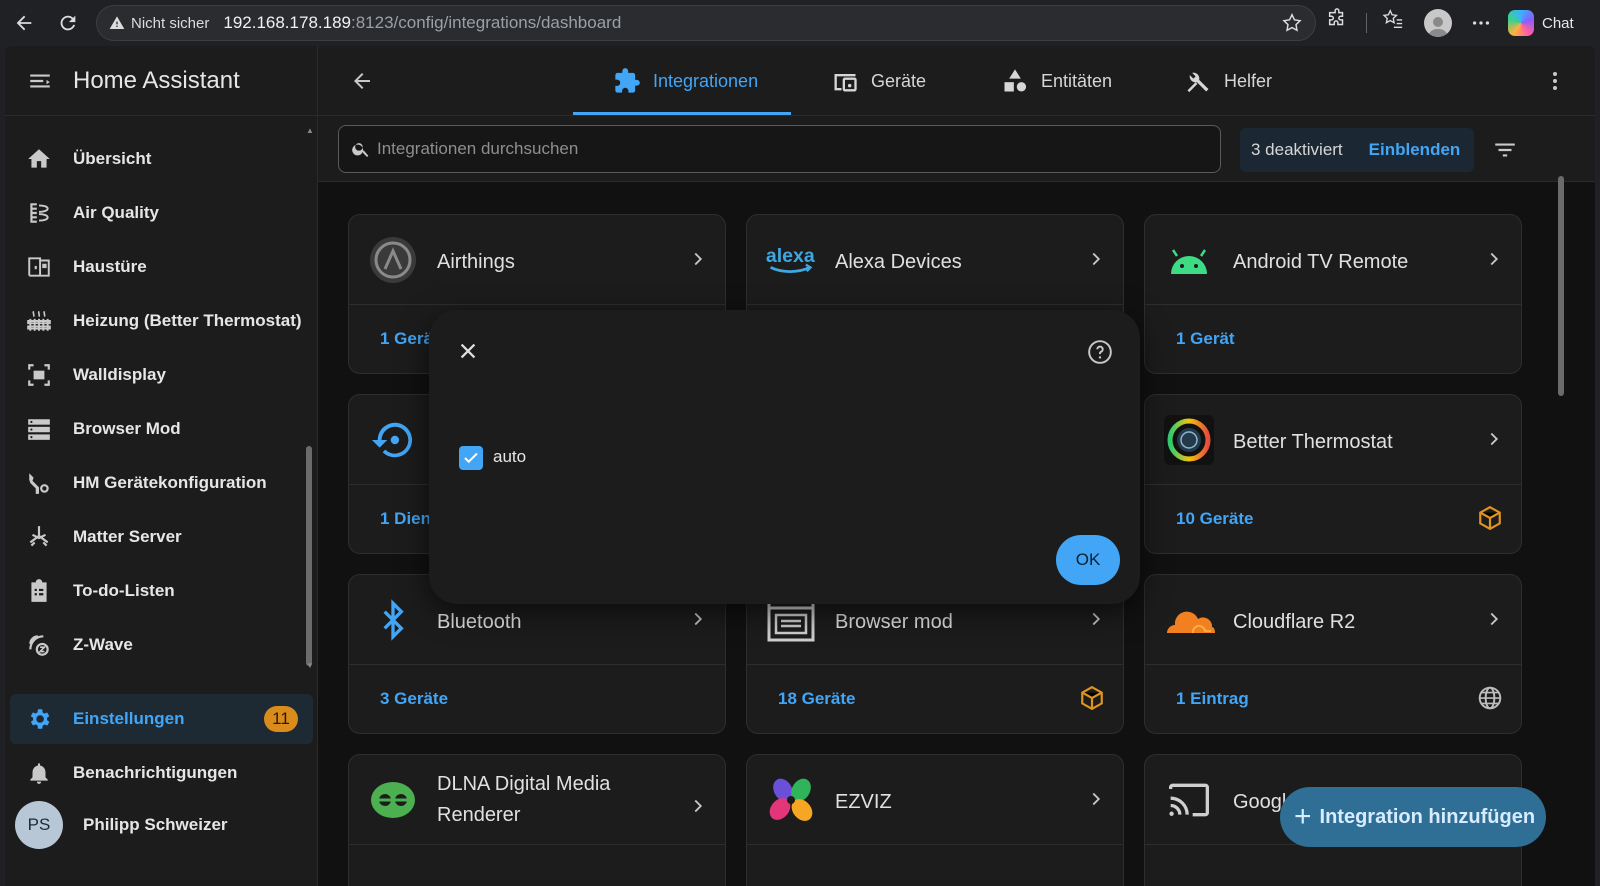  Describe the element at coordinates (878, 81) in the screenshot. I see `tab-devices: Geräte` at that location.